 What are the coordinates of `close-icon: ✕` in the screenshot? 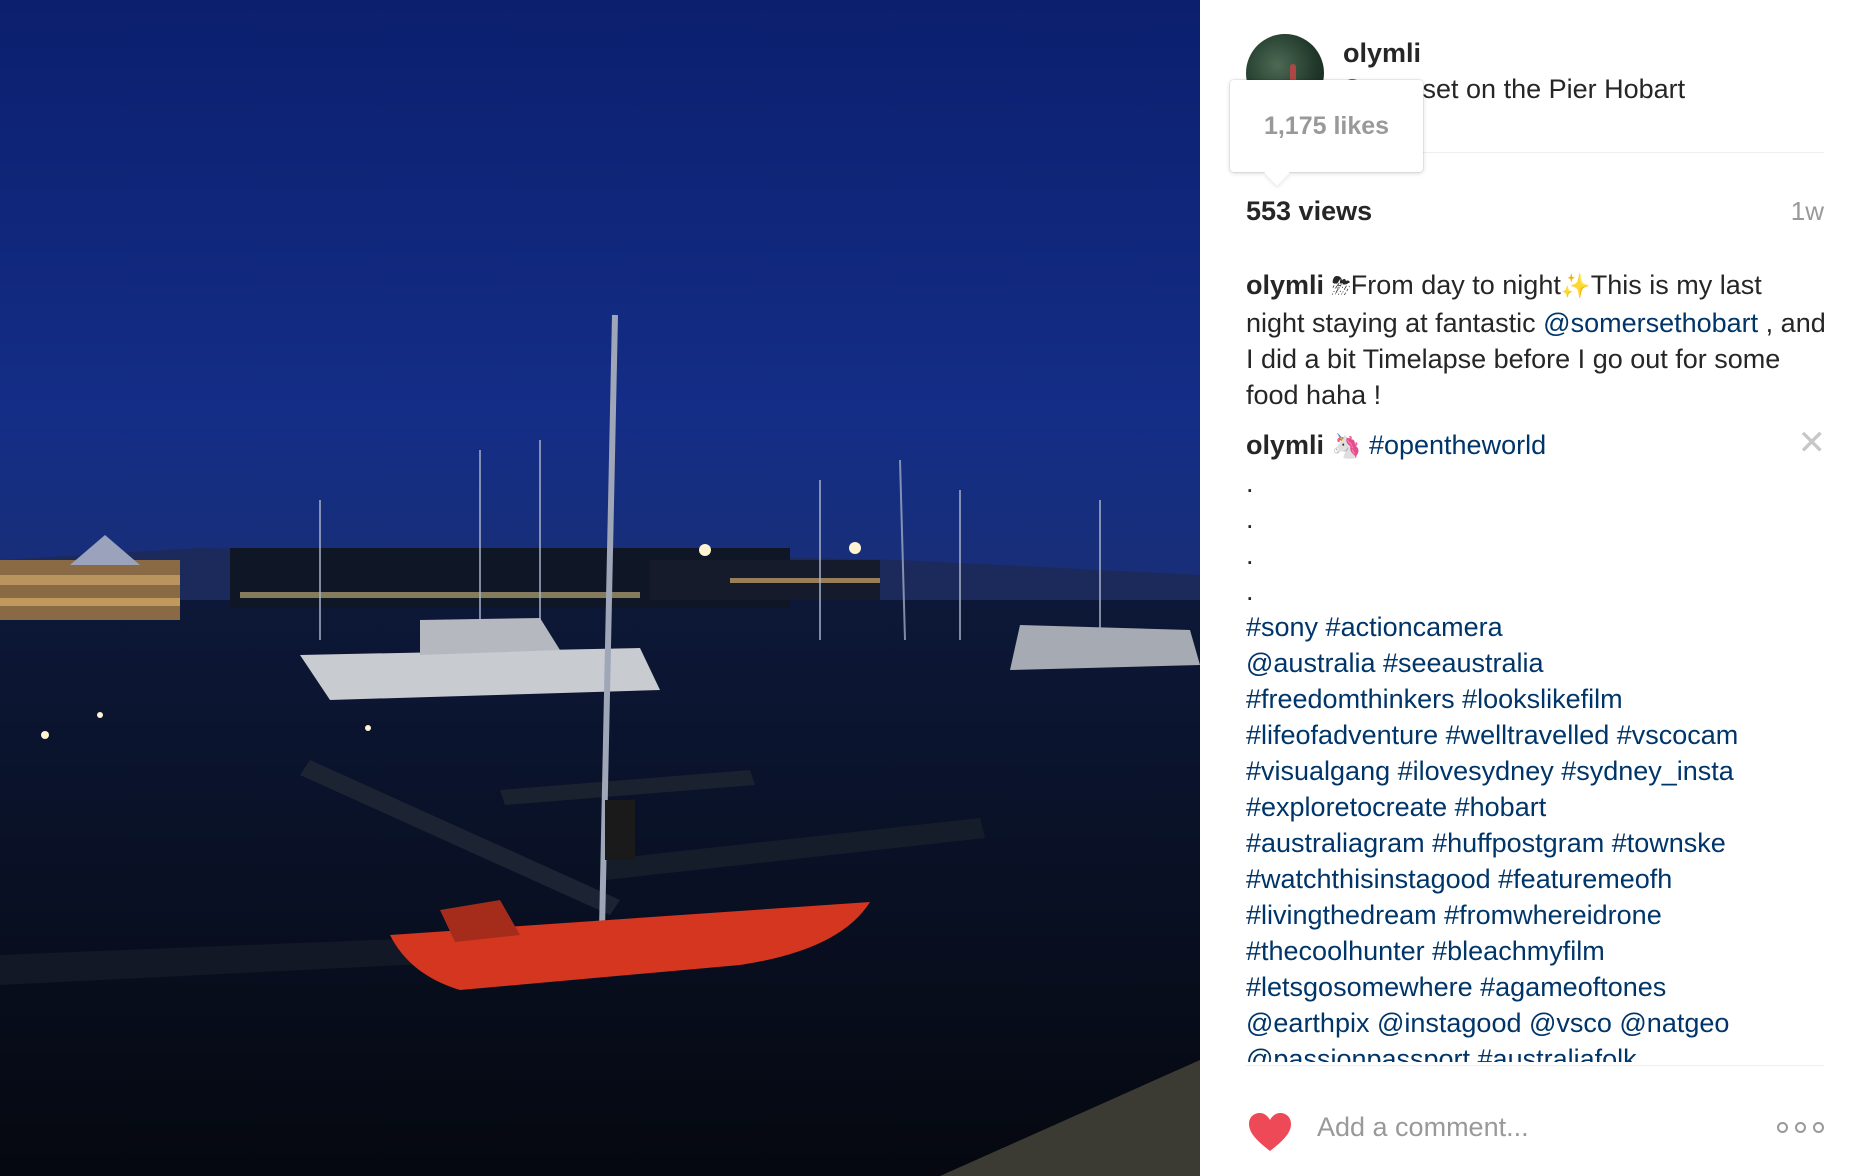 It's located at (1812, 443).